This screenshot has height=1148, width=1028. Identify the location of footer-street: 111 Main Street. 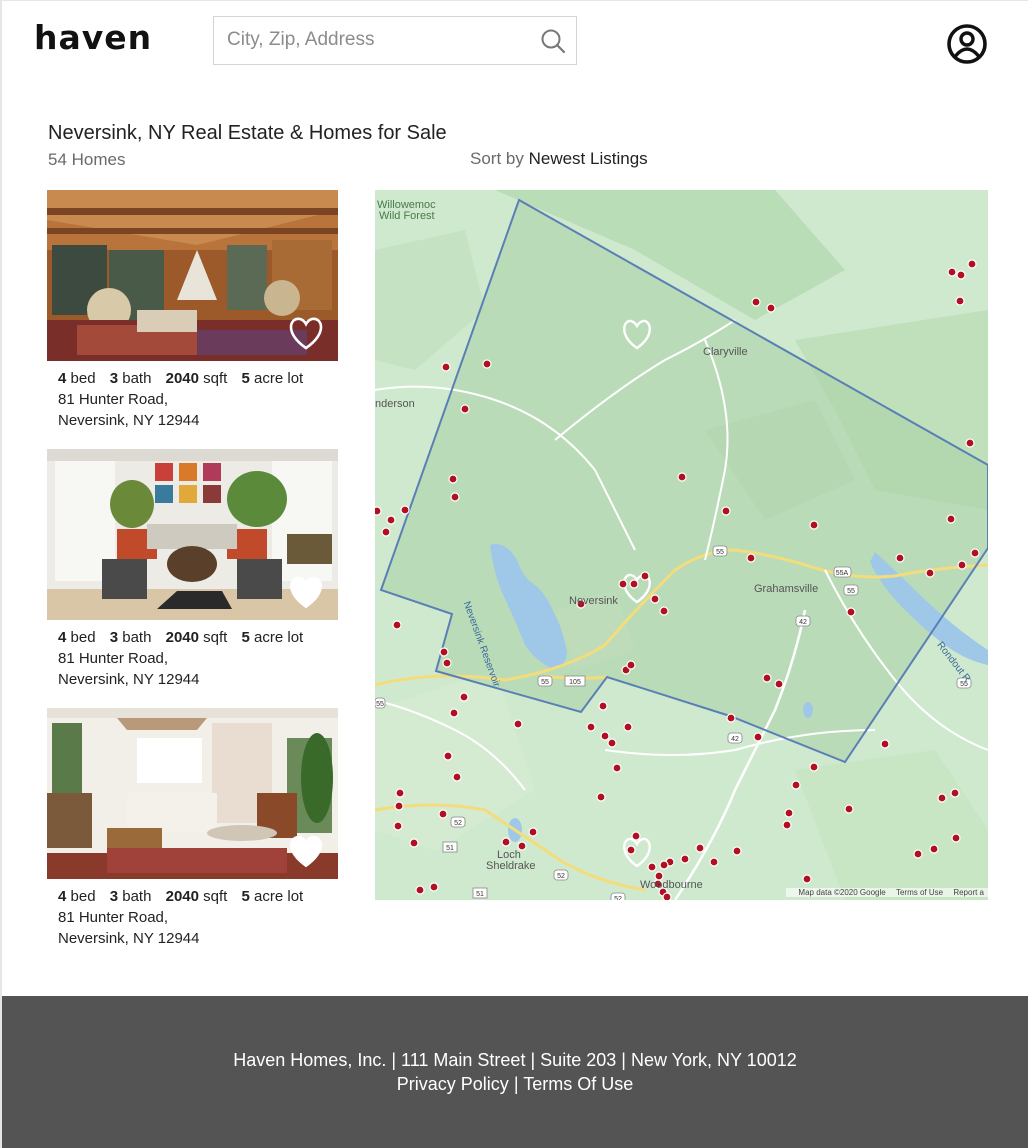
(463, 1060).